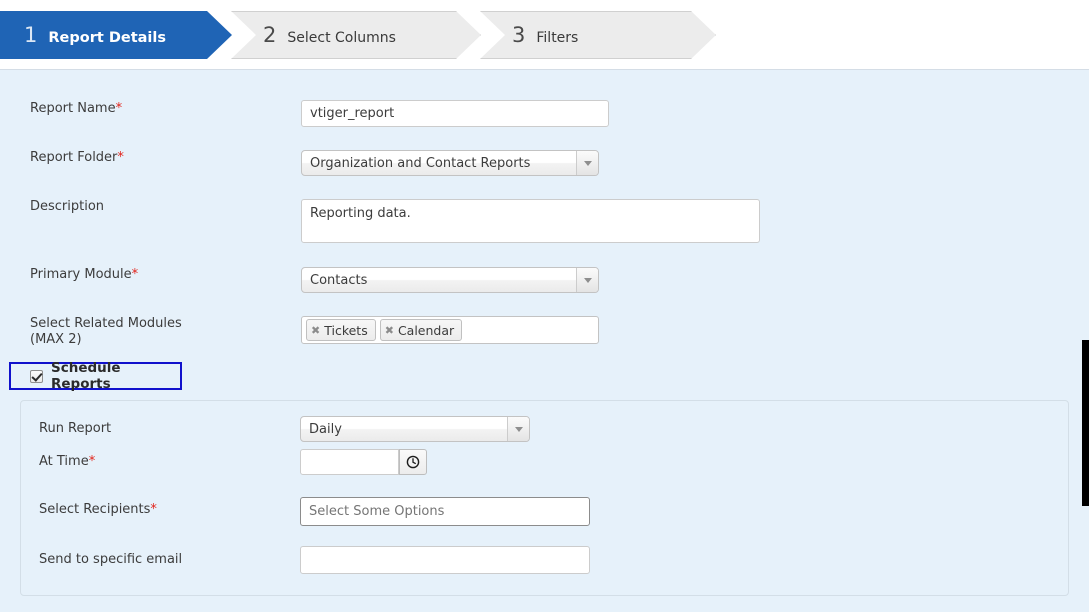 Image resolution: width=1089 pixels, height=612 pixels. Describe the element at coordinates (67, 461) in the screenshot. I see `at-time-label: At Time*` at that location.